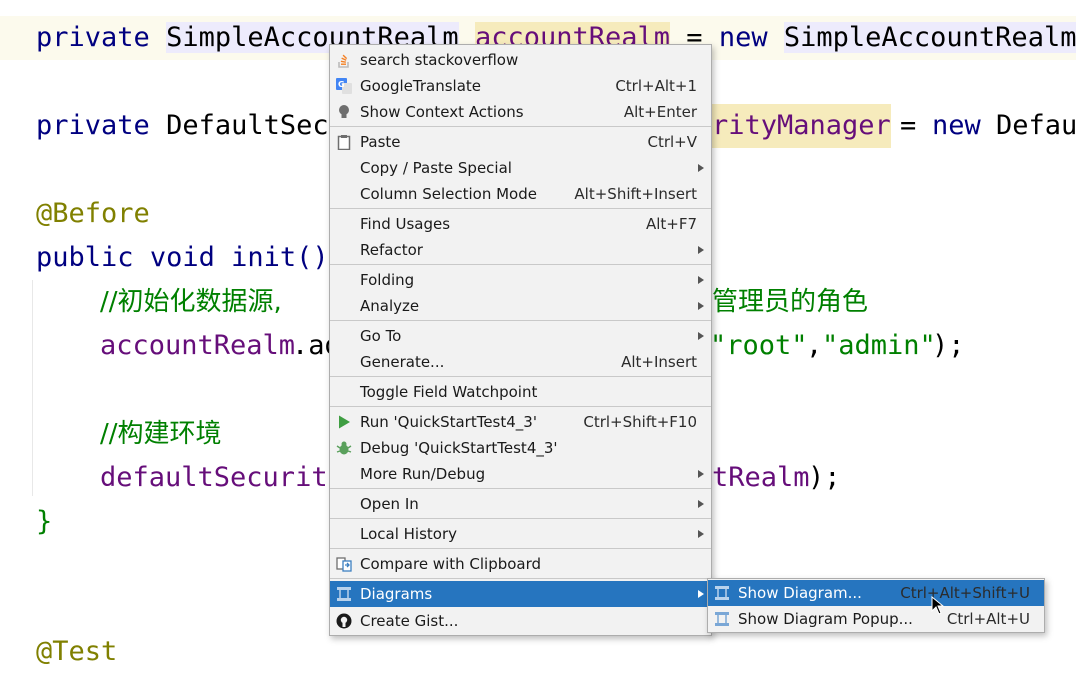  Describe the element at coordinates (344, 448) in the screenshot. I see `debug-icon` at that location.